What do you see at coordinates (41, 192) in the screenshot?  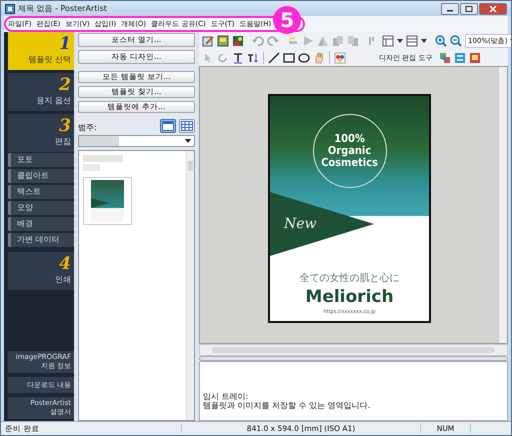 I see `sidebar-item: 텍스트` at bounding box center [41, 192].